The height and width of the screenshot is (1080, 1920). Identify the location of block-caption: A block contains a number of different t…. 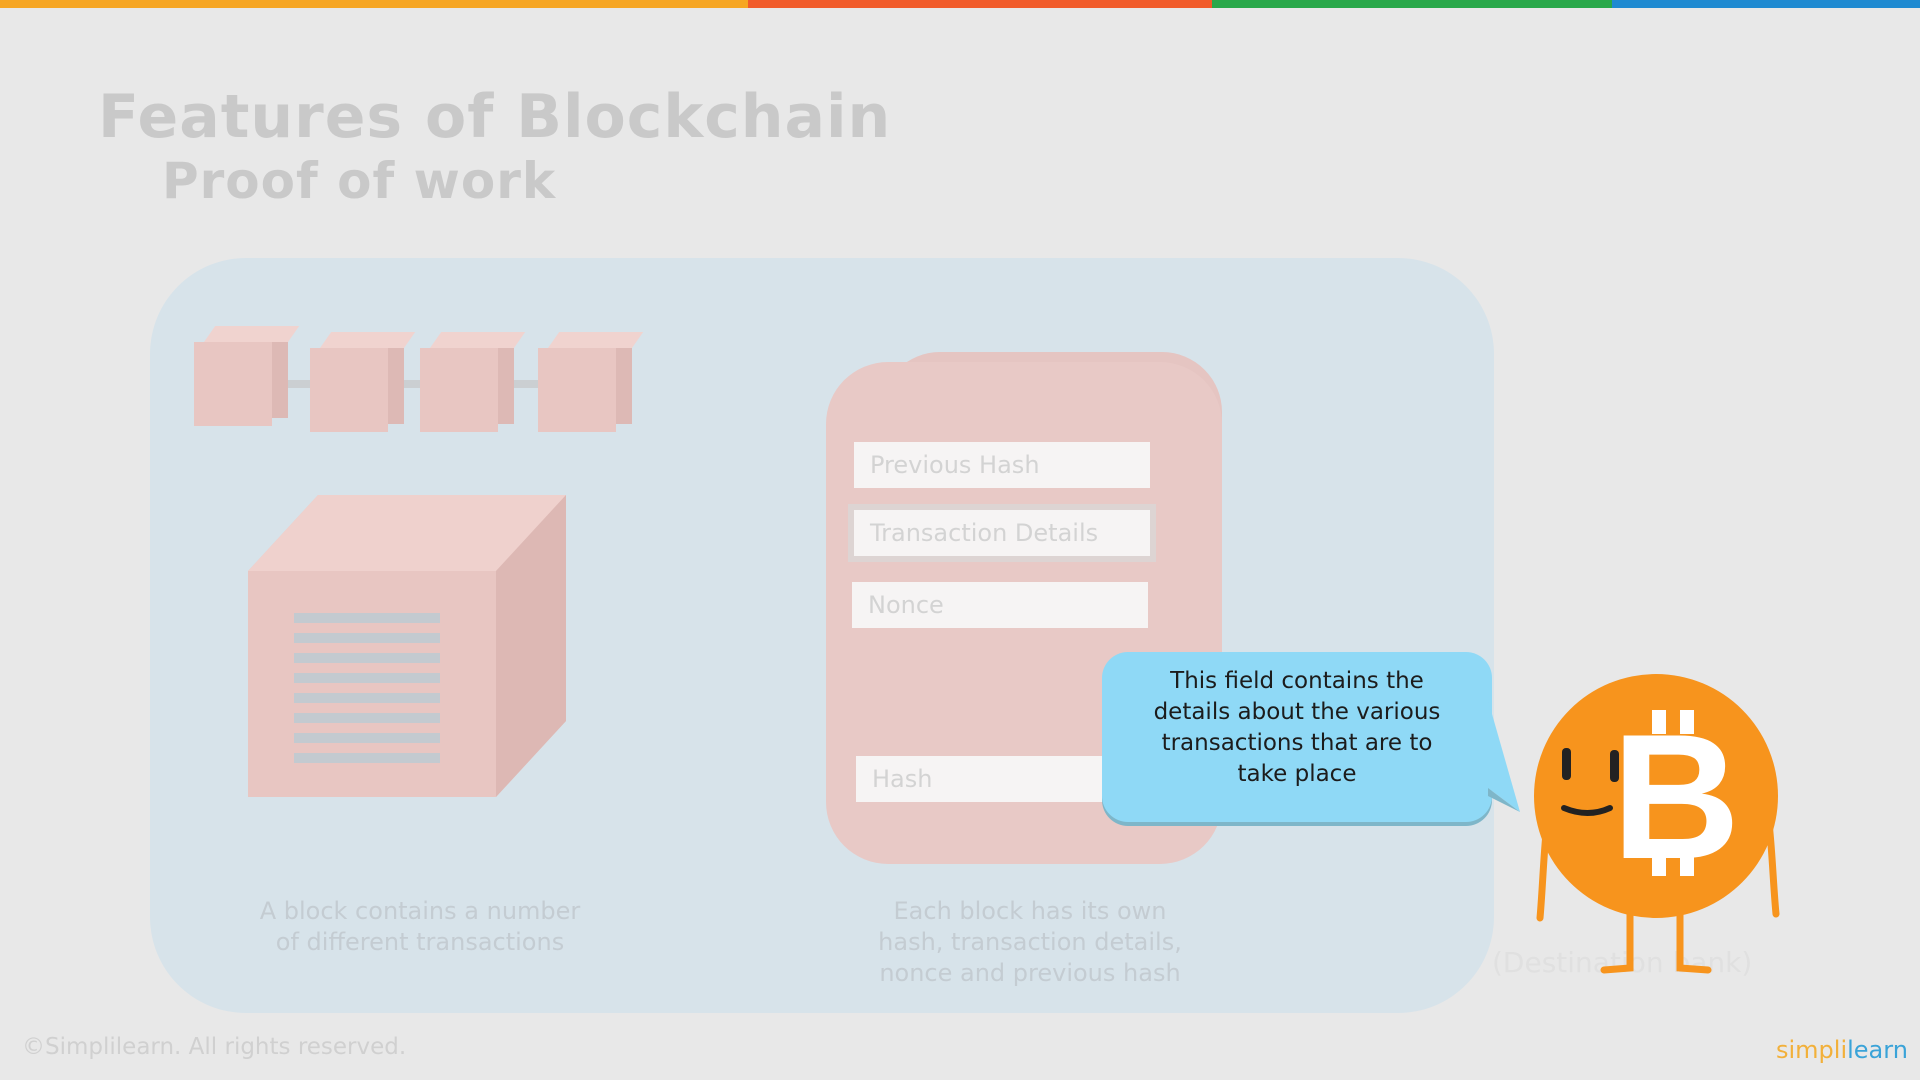
(420, 927).